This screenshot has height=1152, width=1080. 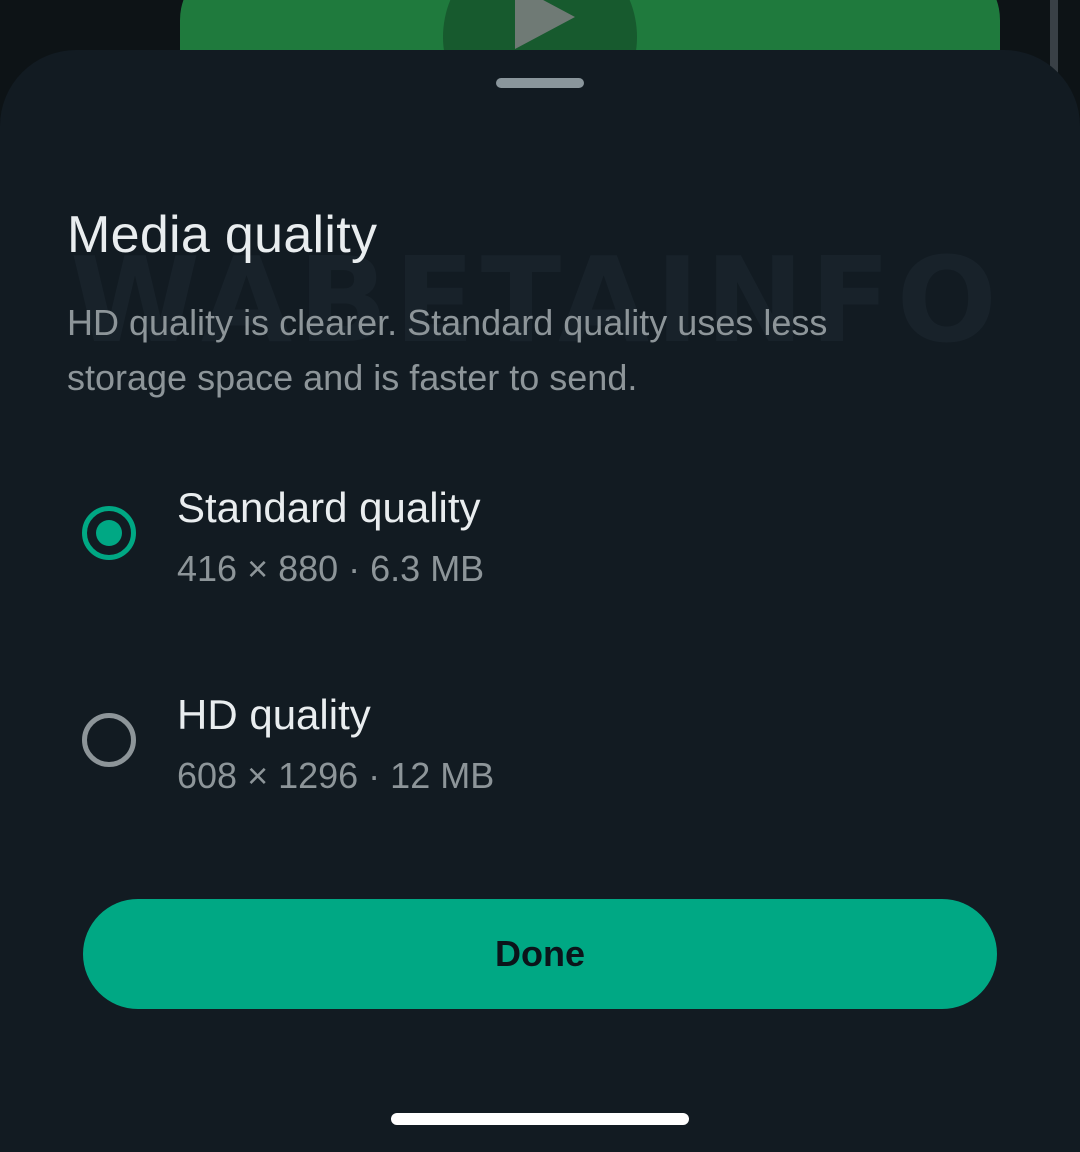 I want to click on standard-quality-option: Standard quality 416 × 880 · 6.3 MB, so click(x=540, y=543).